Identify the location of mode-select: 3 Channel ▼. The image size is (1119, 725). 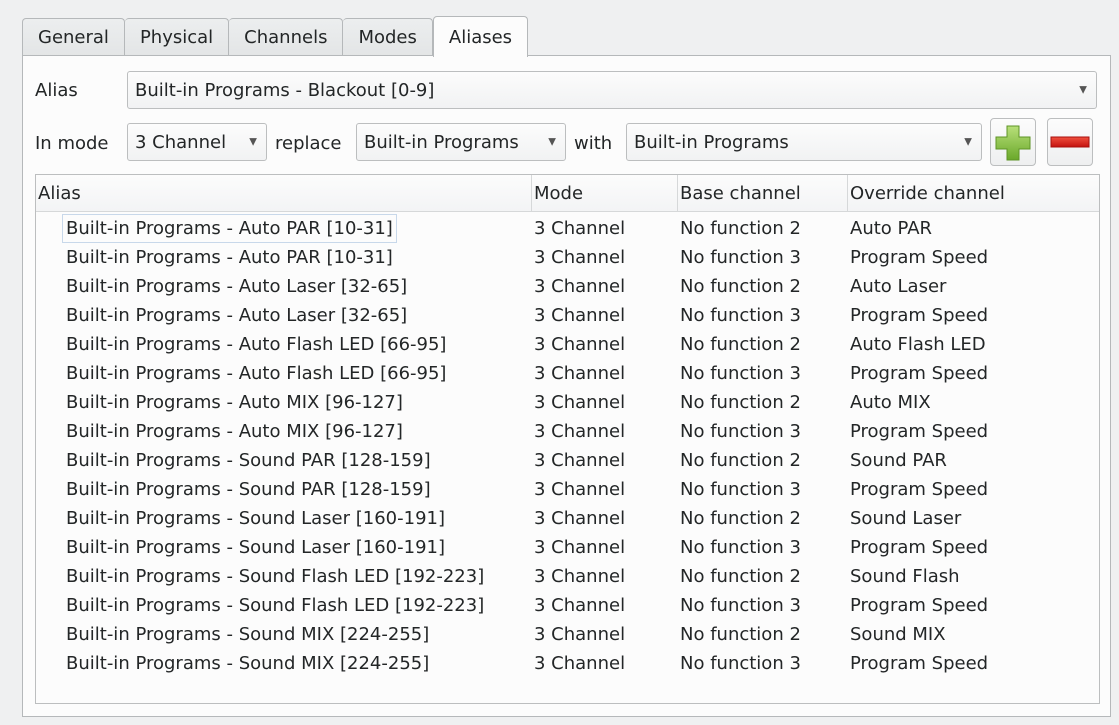
(197, 142).